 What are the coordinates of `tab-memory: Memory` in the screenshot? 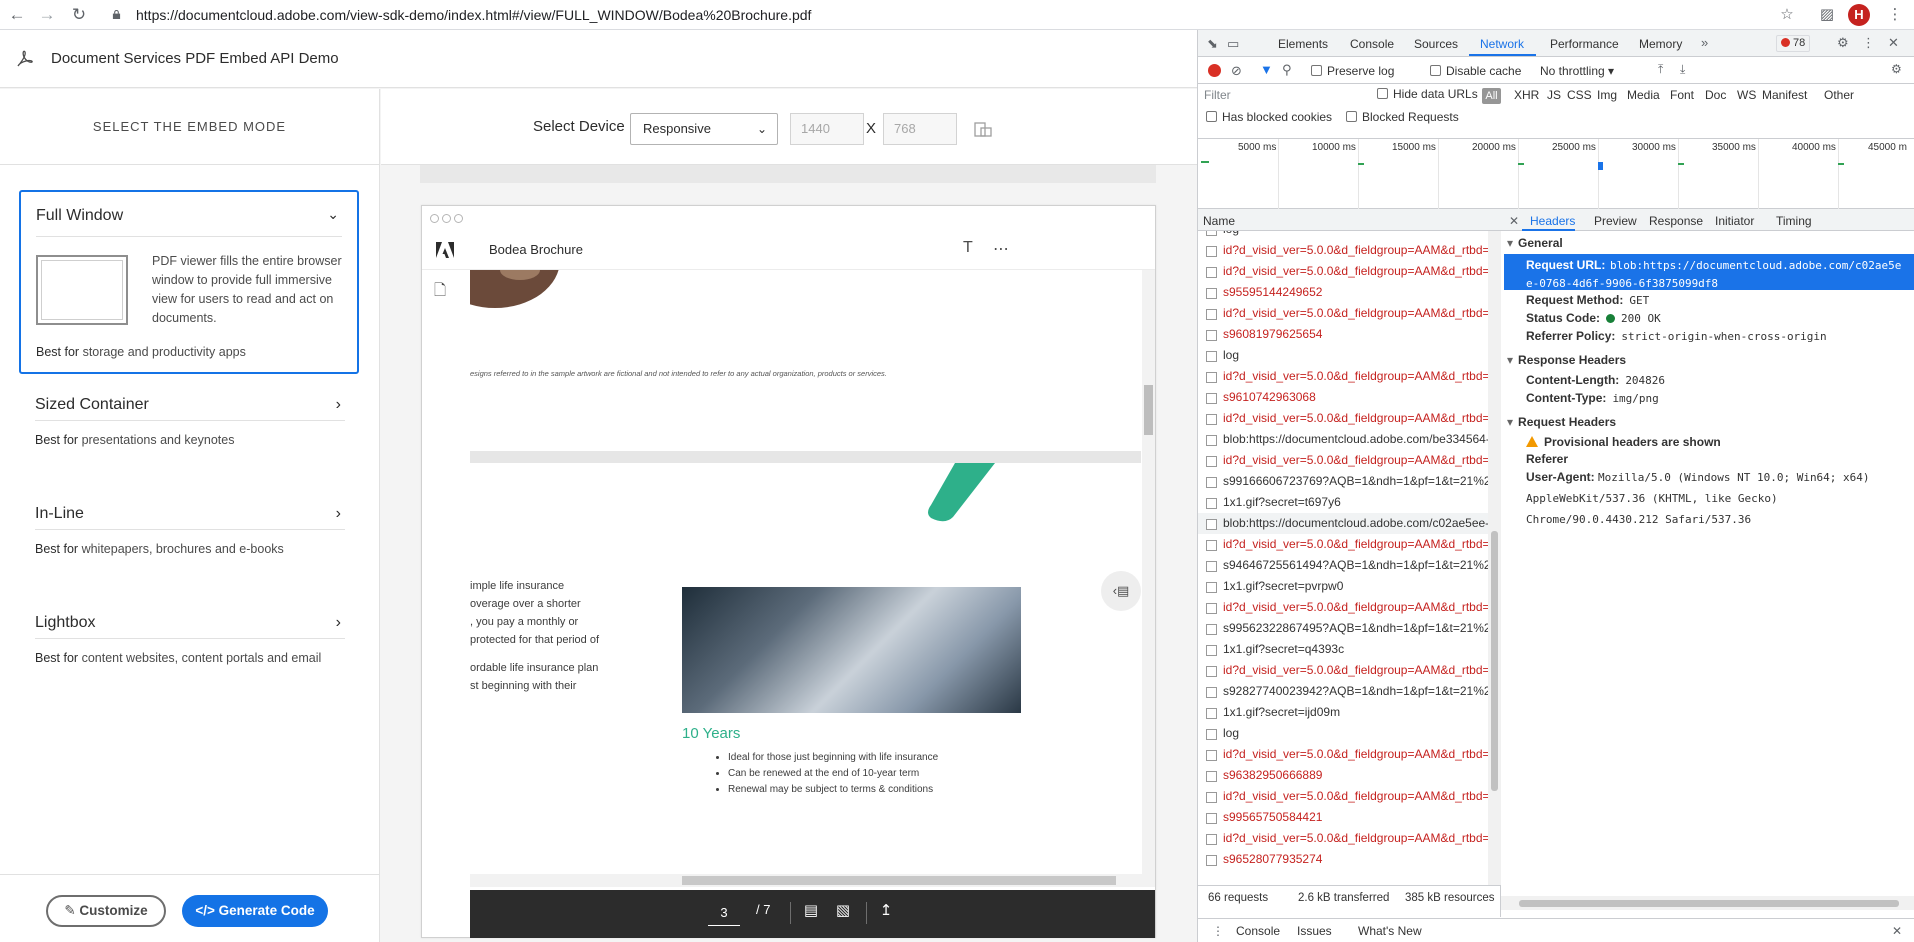 It's located at (1660, 44).